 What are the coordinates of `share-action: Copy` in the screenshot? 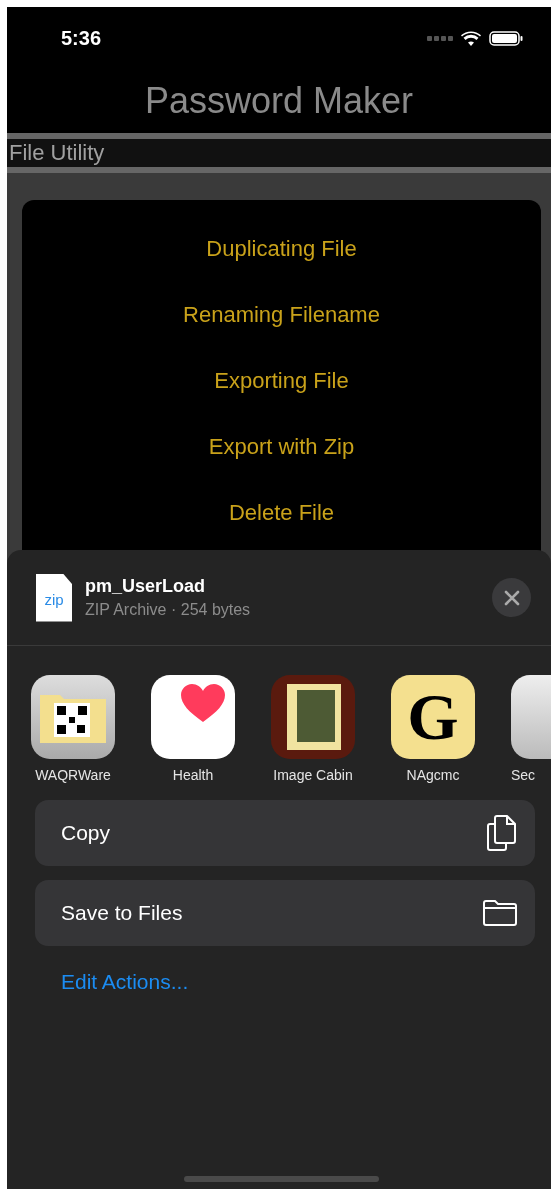 It's located at (285, 833).